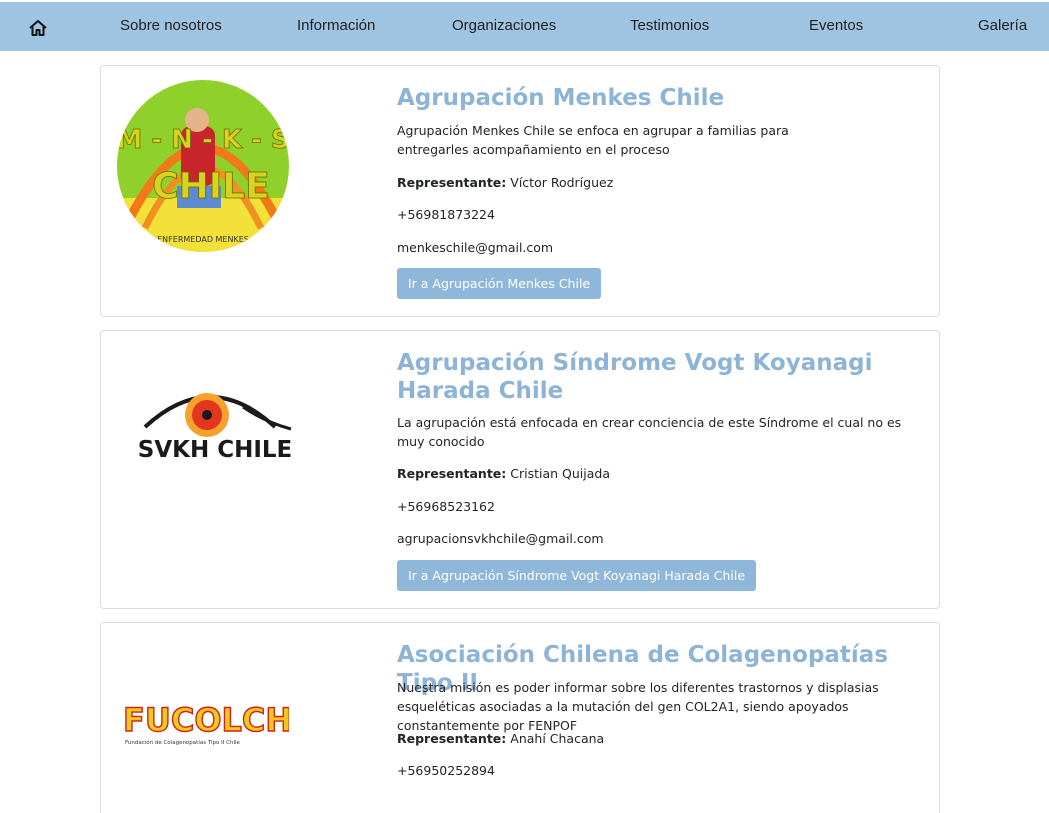  I want to click on card-phone: +56968523162, so click(446, 506).